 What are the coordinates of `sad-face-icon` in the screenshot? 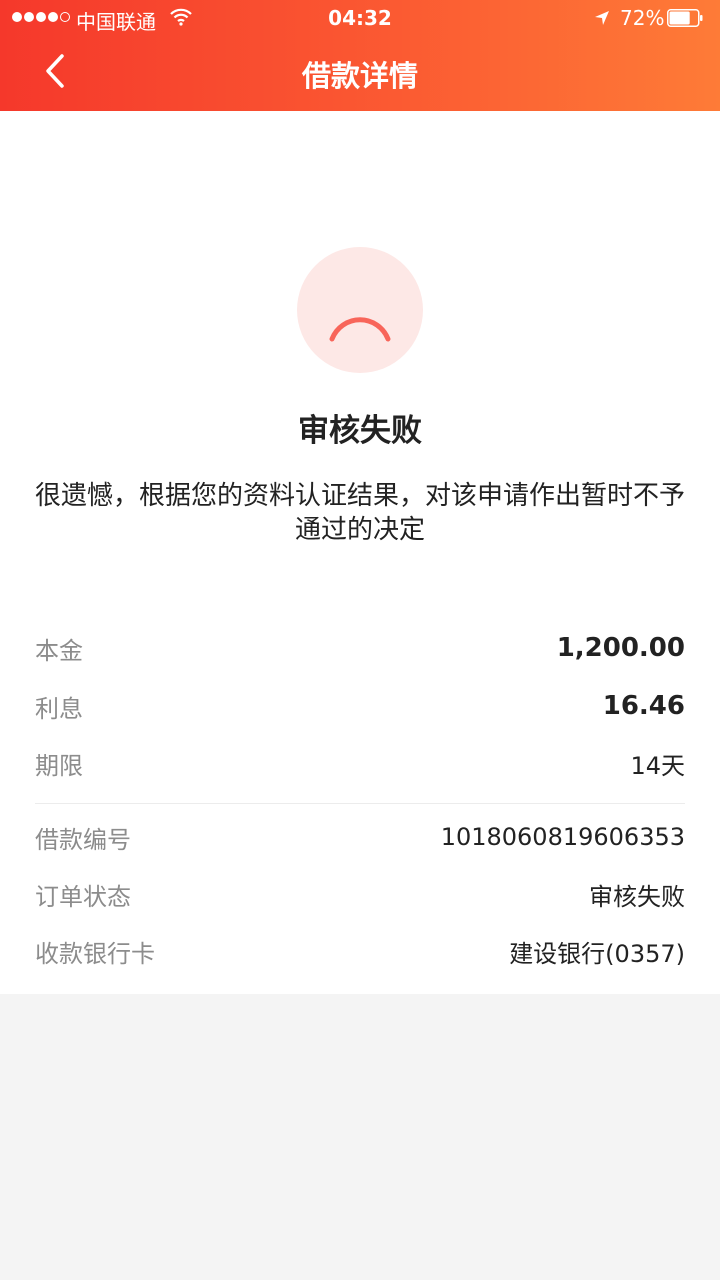 It's located at (360, 310).